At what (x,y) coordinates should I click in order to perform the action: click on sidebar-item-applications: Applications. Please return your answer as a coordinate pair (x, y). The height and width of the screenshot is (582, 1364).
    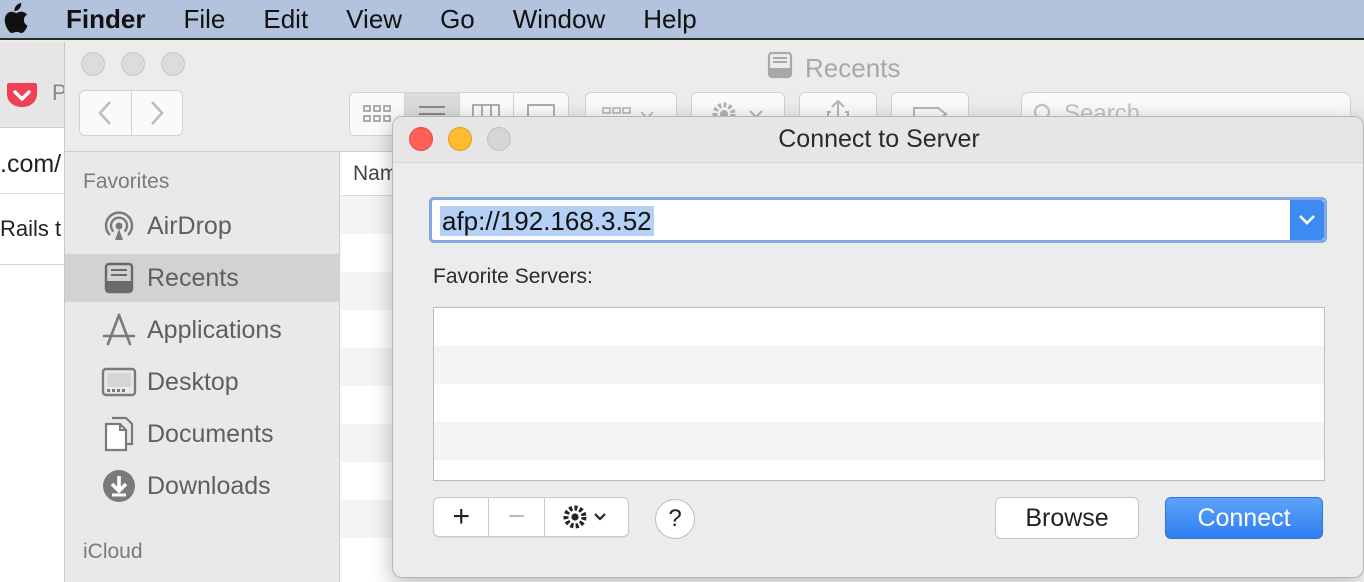
    Looking at the image, I should click on (202, 330).